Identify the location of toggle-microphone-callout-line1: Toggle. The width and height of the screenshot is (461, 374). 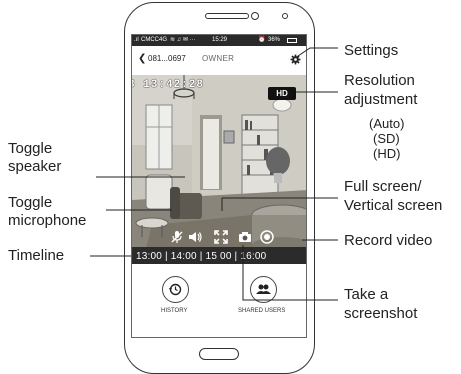
(30, 202).